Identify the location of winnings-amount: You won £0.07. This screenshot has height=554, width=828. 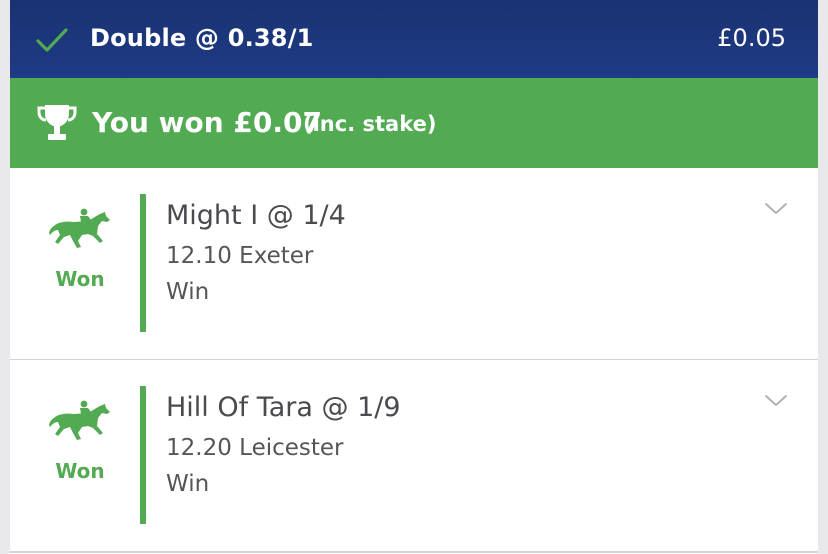
(207, 122).